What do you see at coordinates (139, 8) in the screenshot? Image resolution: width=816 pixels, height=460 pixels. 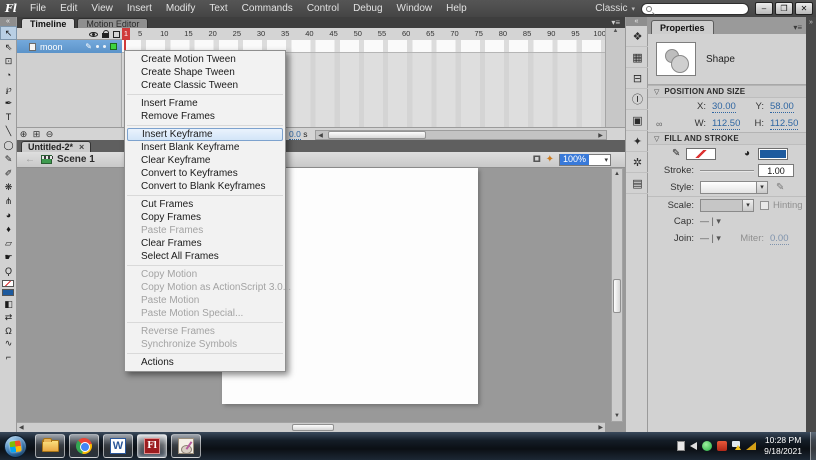 I see `menubar-item: Insert` at bounding box center [139, 8].